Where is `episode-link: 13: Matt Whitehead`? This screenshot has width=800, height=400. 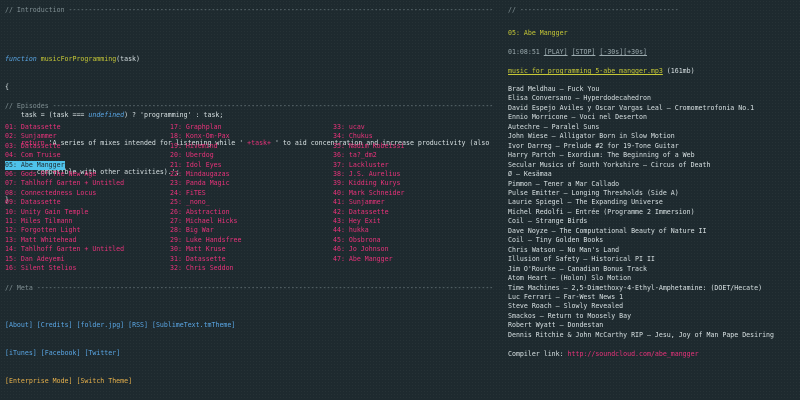 episode-link: 13: Matt Whitehead is located at coordinates (64, 240).